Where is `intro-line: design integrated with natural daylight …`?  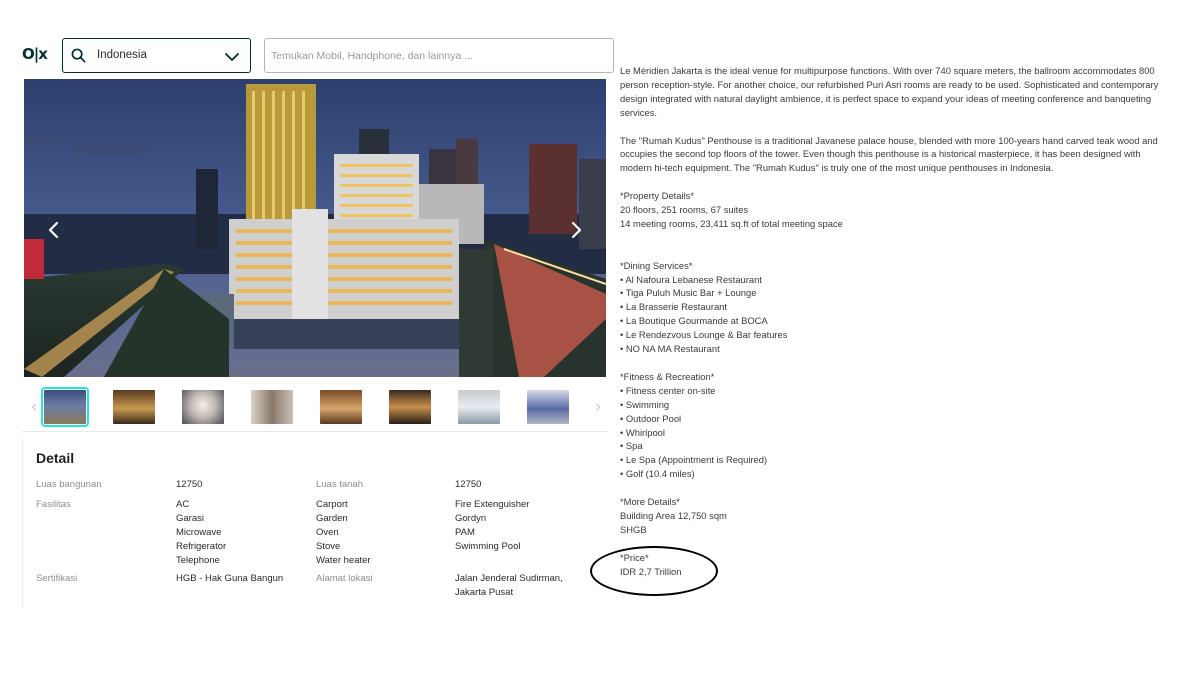 intro-line: design integrated with natural daylight … is located at coordinates (886, 98).